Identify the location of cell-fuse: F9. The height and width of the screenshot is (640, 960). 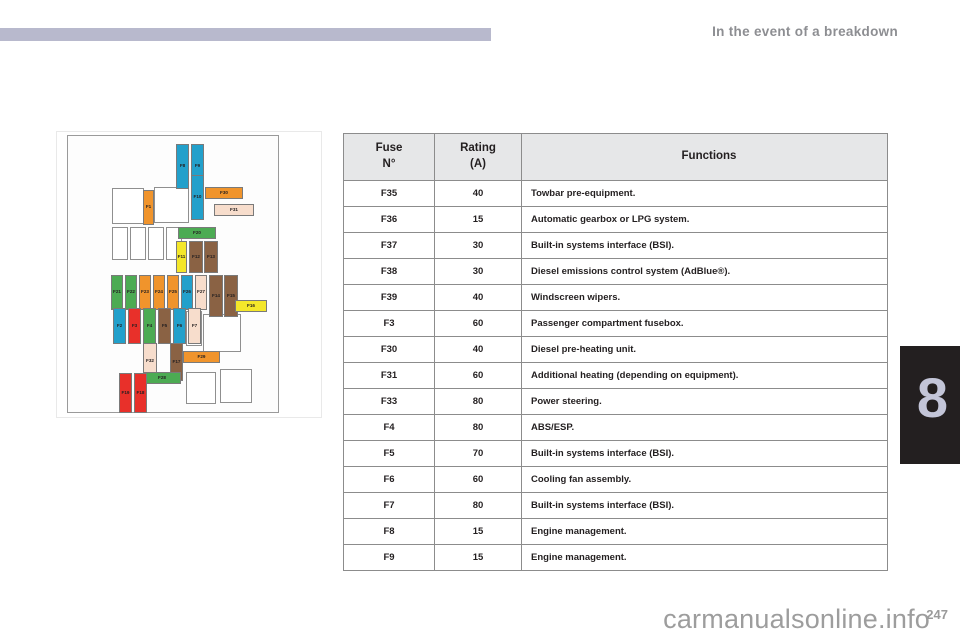
(389, 557).